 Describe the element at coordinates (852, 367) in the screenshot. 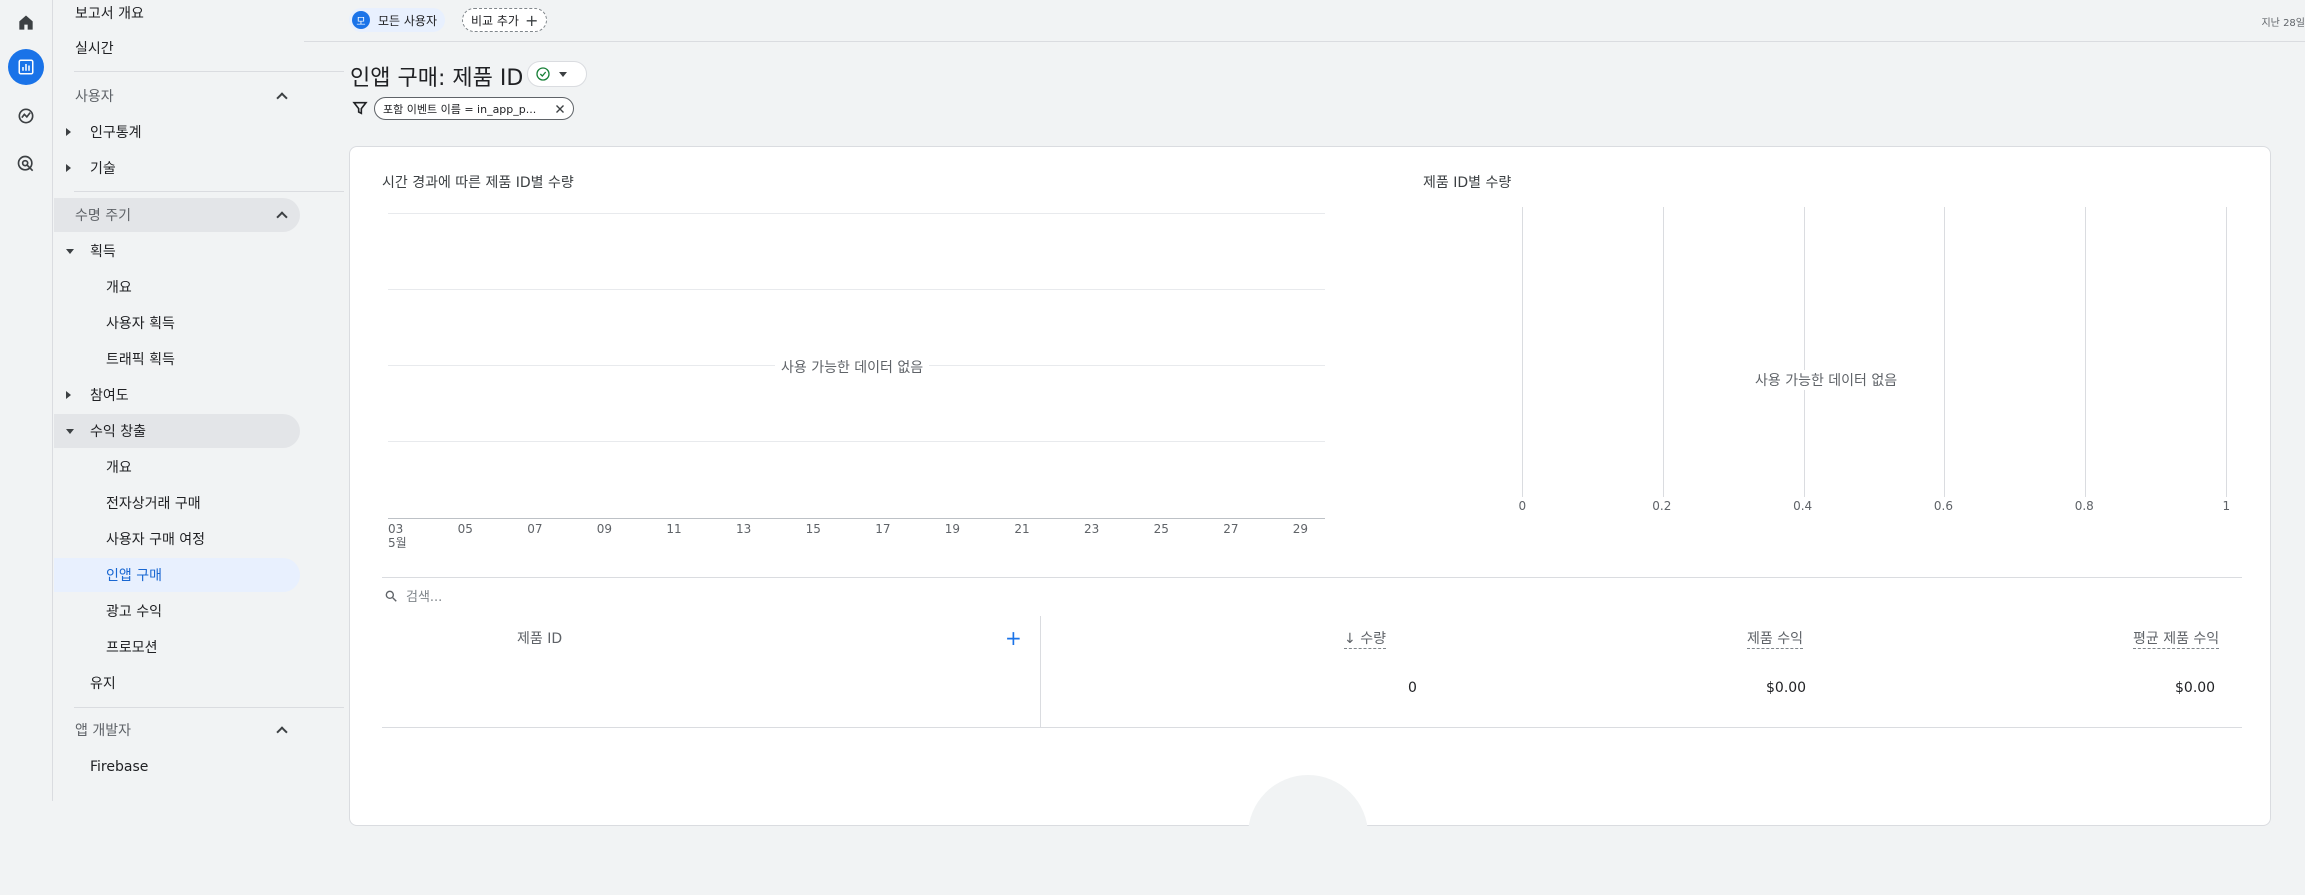

I see `line-chart-no-data: 사용 가능한 데이터 없음` at that location.